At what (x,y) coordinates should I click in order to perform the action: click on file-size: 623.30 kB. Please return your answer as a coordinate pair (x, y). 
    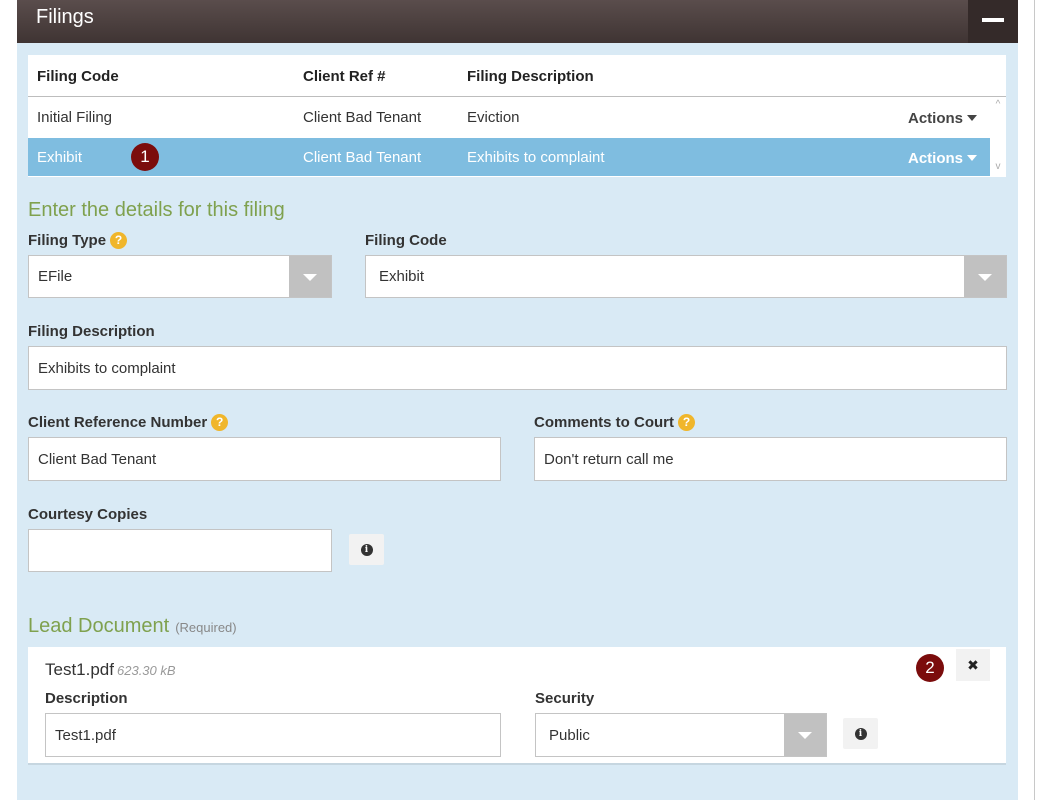
    Looking at the image, I should click on (146, 670).